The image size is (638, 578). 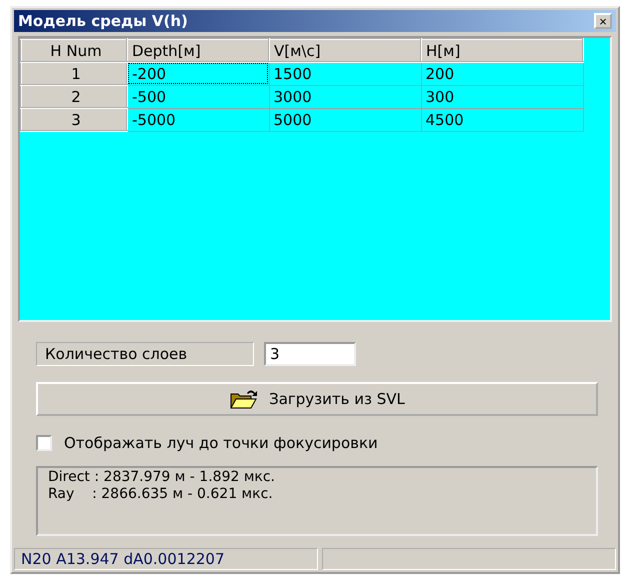 I want to click on layer-count-field: 3, so click(x=310, y=354).